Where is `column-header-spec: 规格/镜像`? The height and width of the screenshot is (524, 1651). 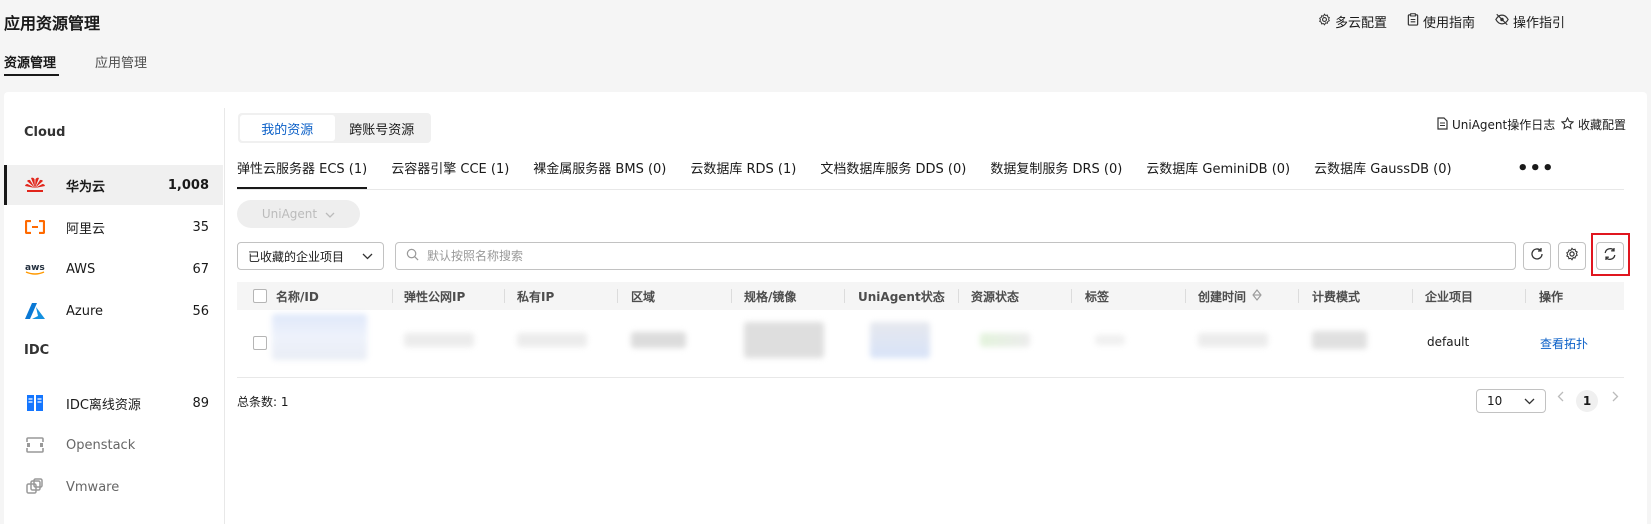
column-header-spec: 规格/镜像 is located at coordinates (770, 296).